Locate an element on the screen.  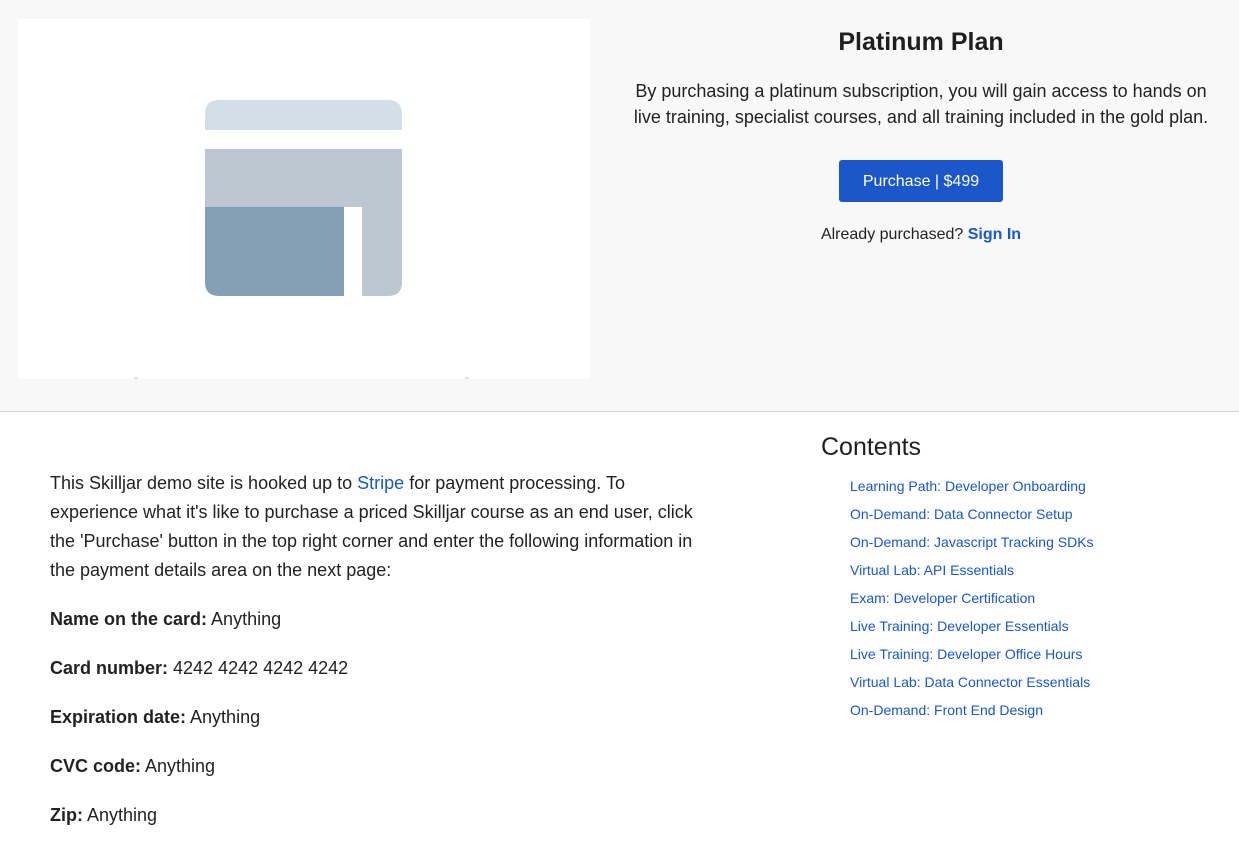
field-label: CVC code: is located at coordinates (96, 766).